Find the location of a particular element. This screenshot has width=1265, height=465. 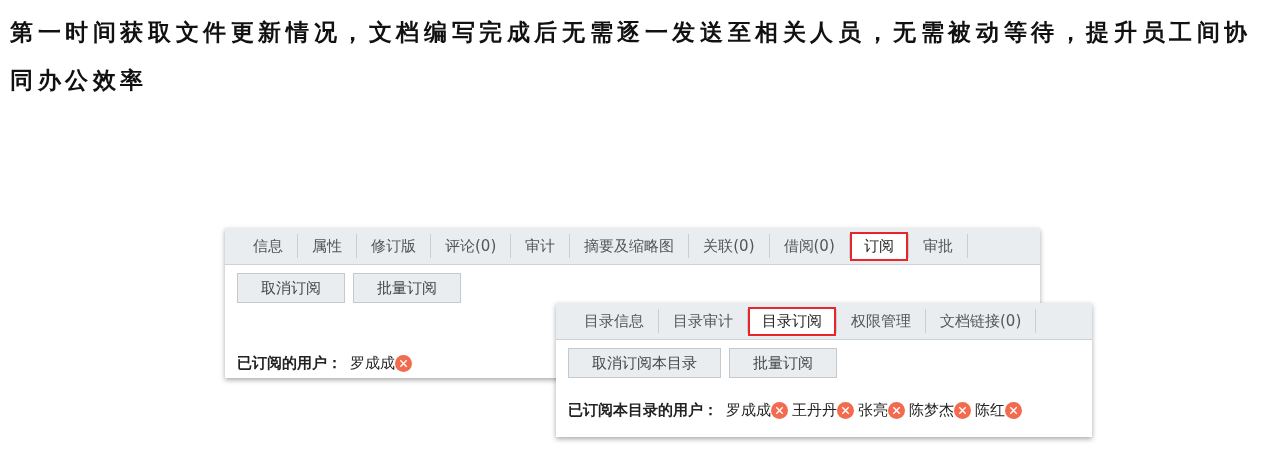

tab: 目录审计 is located at coordinates (703, 321).